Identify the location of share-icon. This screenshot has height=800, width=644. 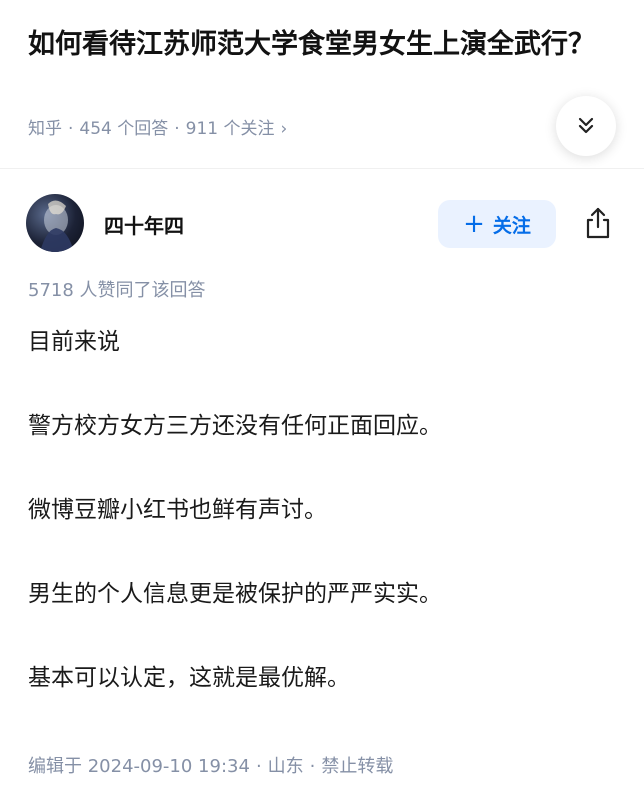
(598, 223).